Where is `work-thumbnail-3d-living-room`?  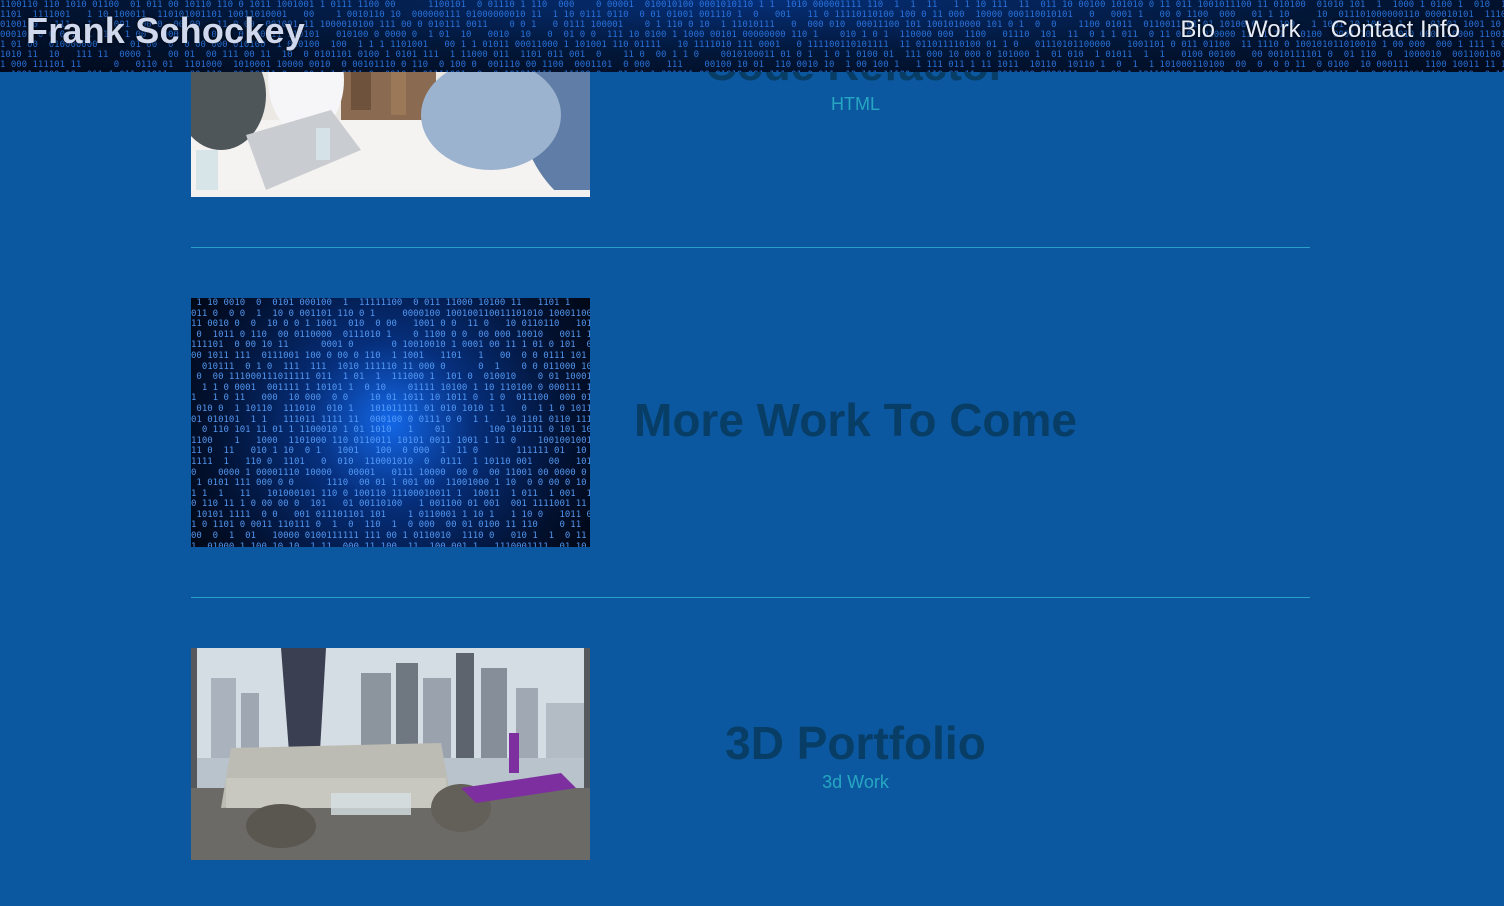 work-thumbnail-3d-living-room is located at coordinates (390, 754).